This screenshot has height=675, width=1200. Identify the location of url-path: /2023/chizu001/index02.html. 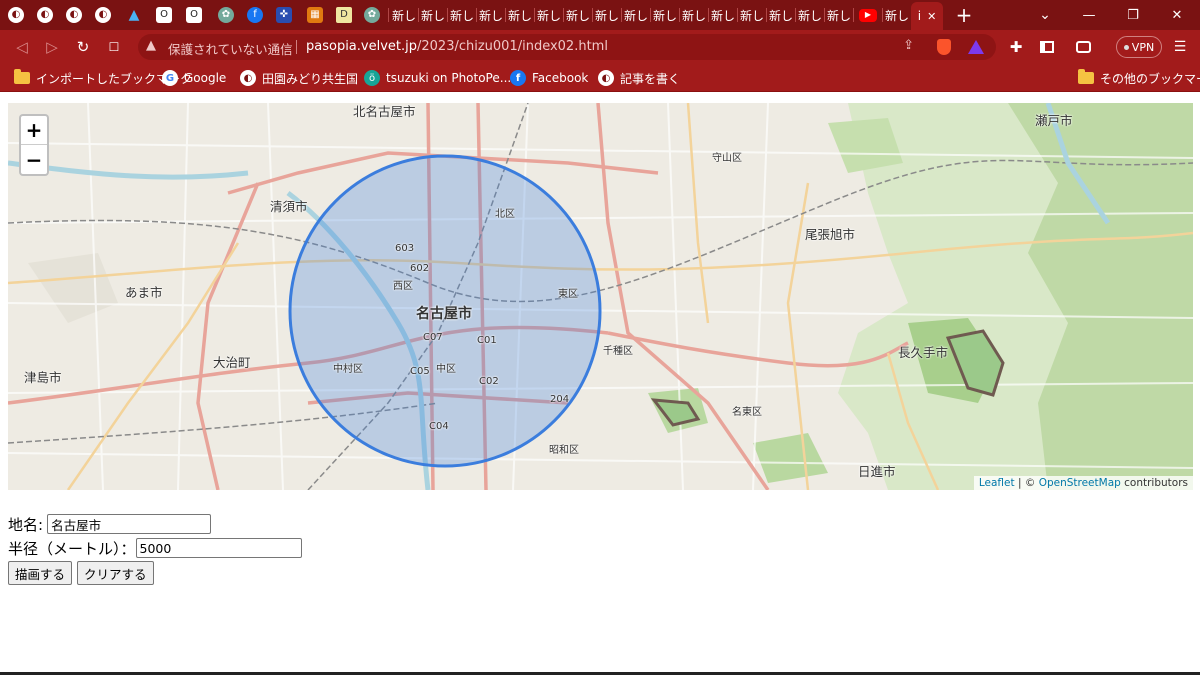
(512, 46).